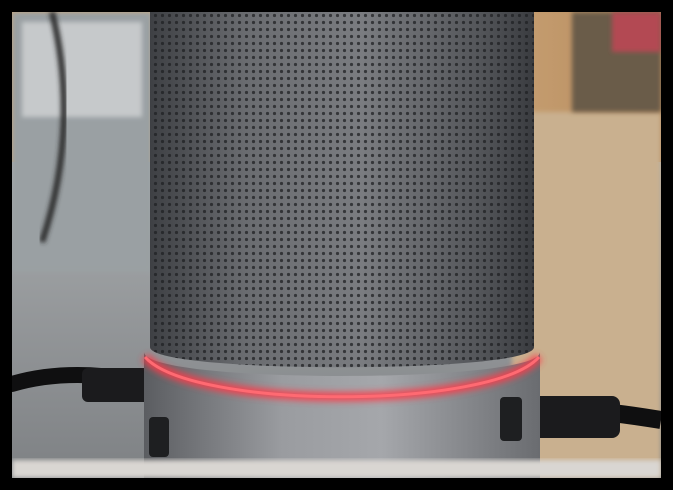 This screenshot has width=673, height=490. Describe the element at coordinates (159, 437) in the screenshot. I see `speaker-port-left` at that location.